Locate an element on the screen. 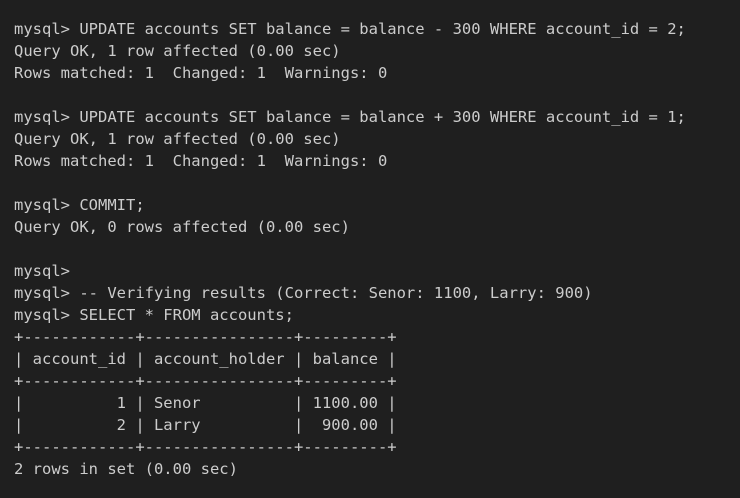  table-row: | 1 | Senor | 1100.00 | is located at coordinates (205, 403).